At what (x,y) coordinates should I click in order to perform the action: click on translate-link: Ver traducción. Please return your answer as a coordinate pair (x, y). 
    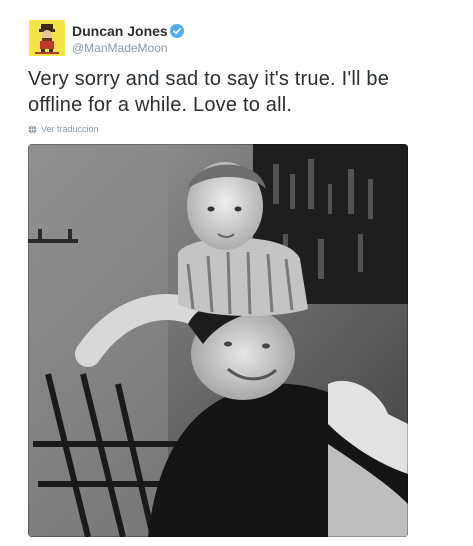
    Looking at the image, I should click on (63, 129).